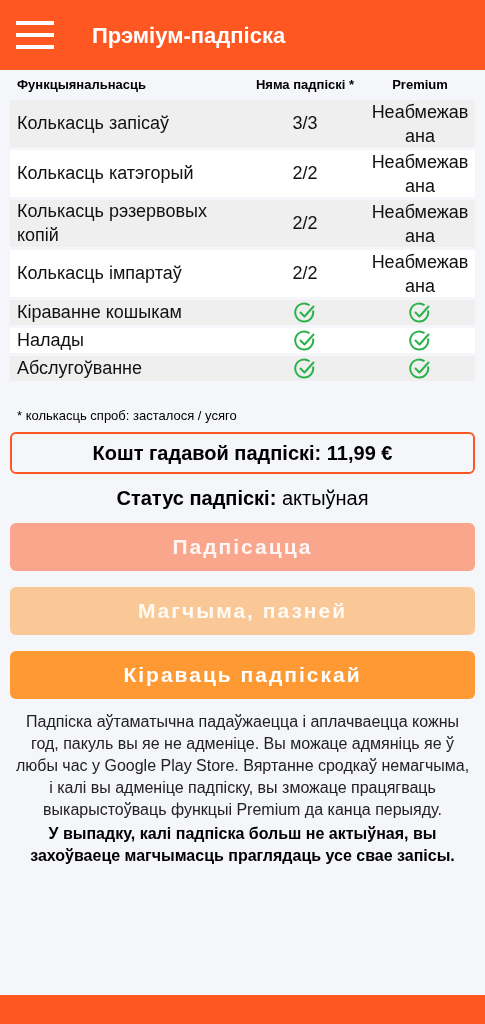 The image size is (485, 1024). What do you see at coordinates (242, 845) in the screenshot?
I see `warning-text: У выпадку, калі падпіска больш не актыўная, вы захоўваеце магчымасць праглядаць усе свае запісы.` at bounding box center [242, 845].